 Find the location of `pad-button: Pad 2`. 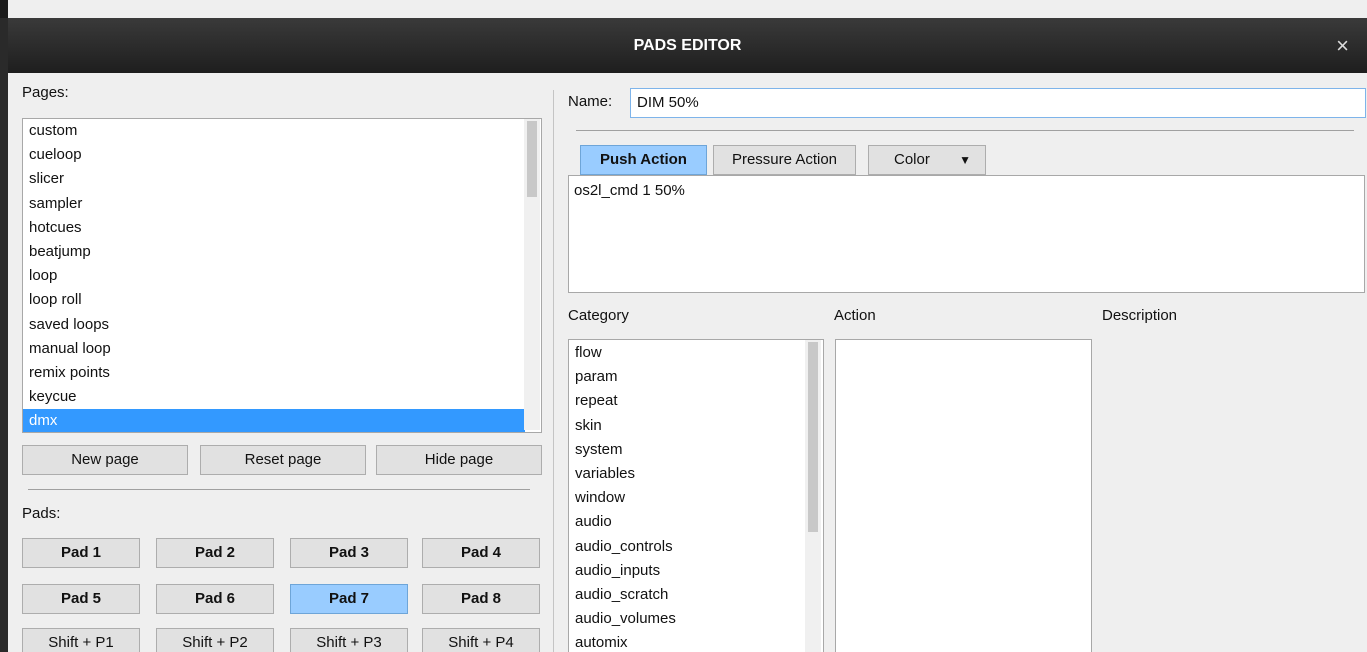

pad-button: Pad 2 is located at coordinates (215, 553).